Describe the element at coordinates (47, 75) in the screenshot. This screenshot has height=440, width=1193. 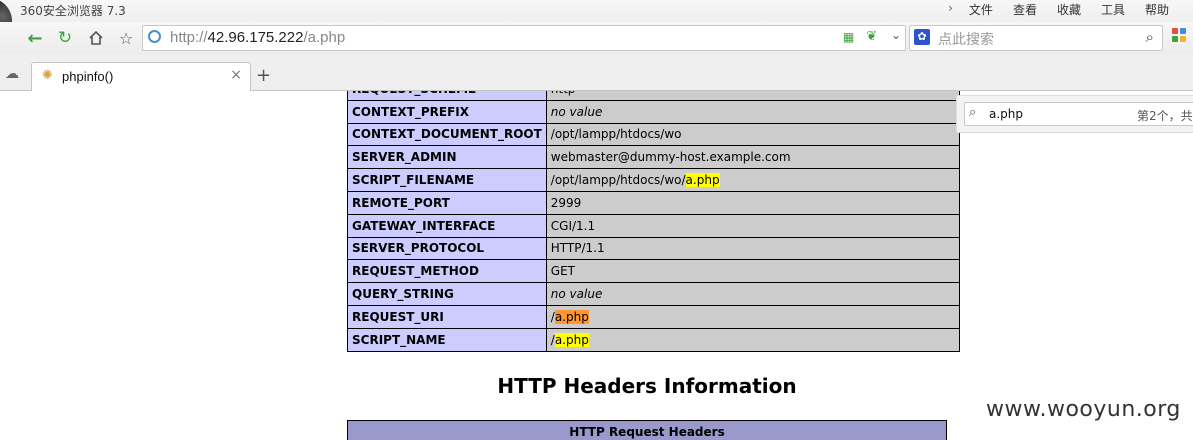
I see `favicon-icon: ✺` at that location.